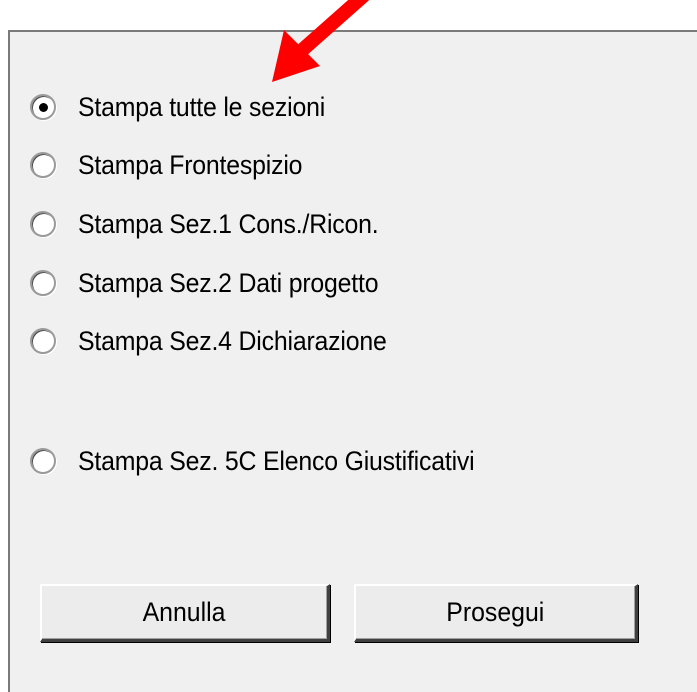 The width and height of the screenshot is (697, 692). Describe the element at coordinates (202, 106) in the screenshot. I see `radio-option-label: Stampa tutte le sezioni` at that location.